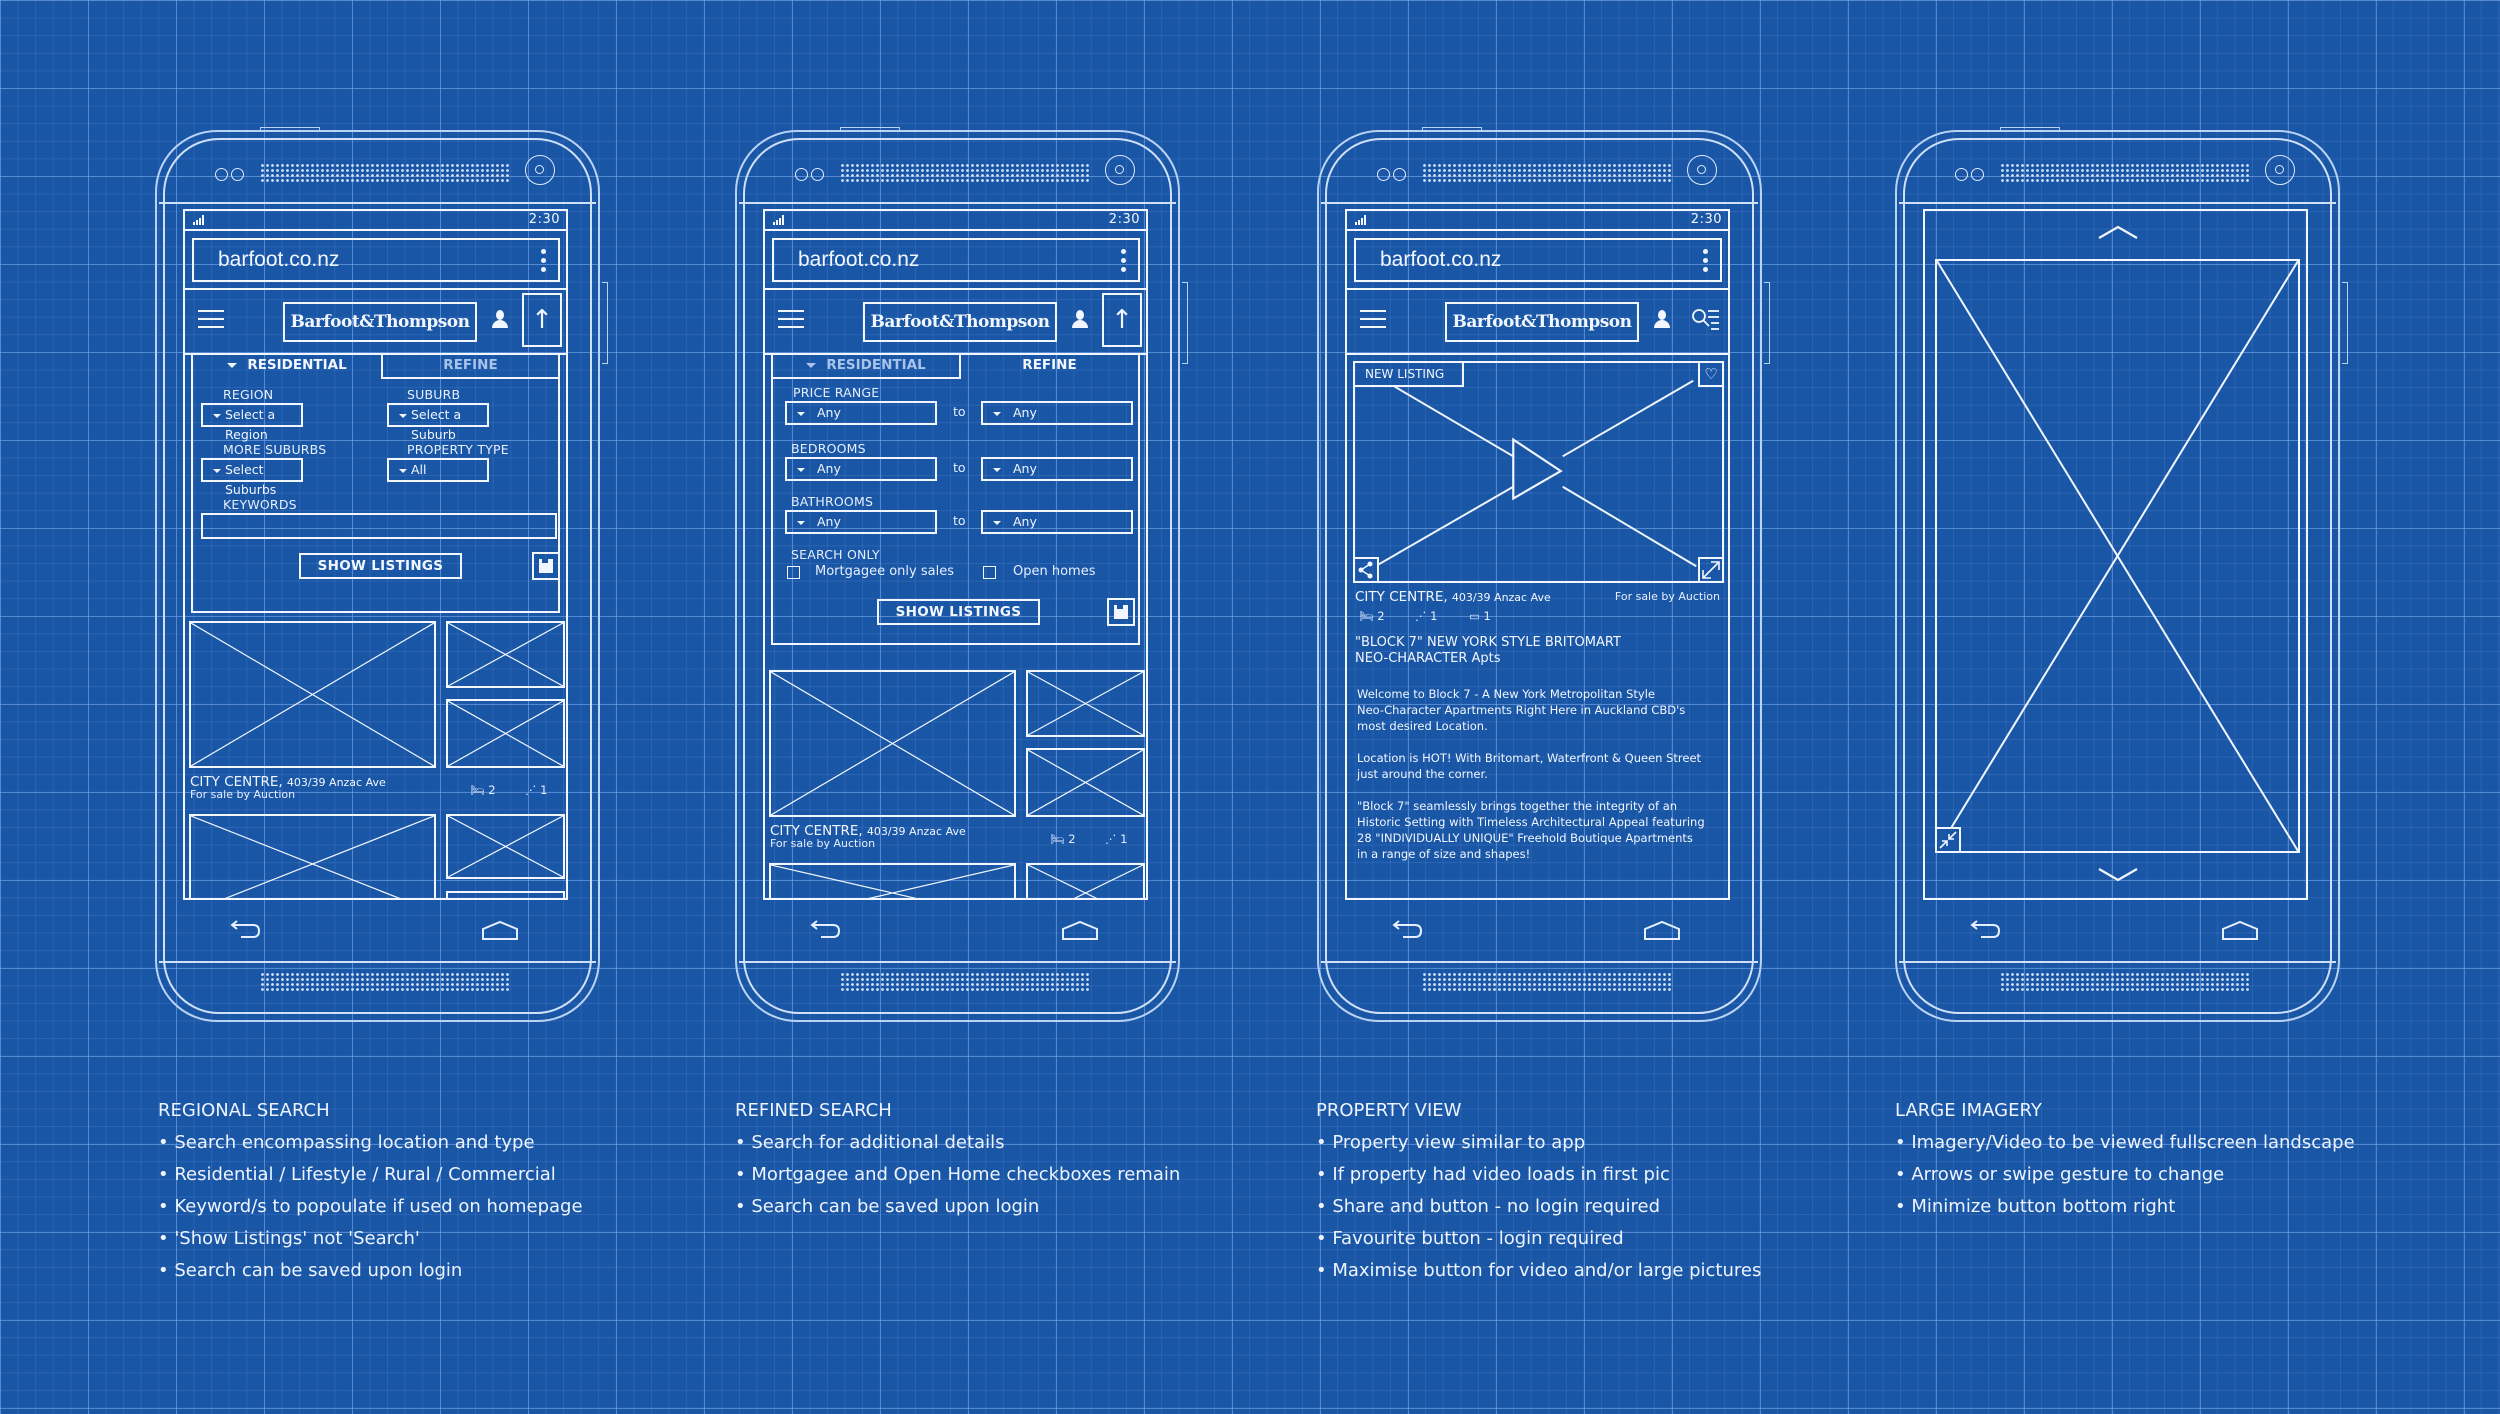  I want to click on power-button, so click(870, 129).